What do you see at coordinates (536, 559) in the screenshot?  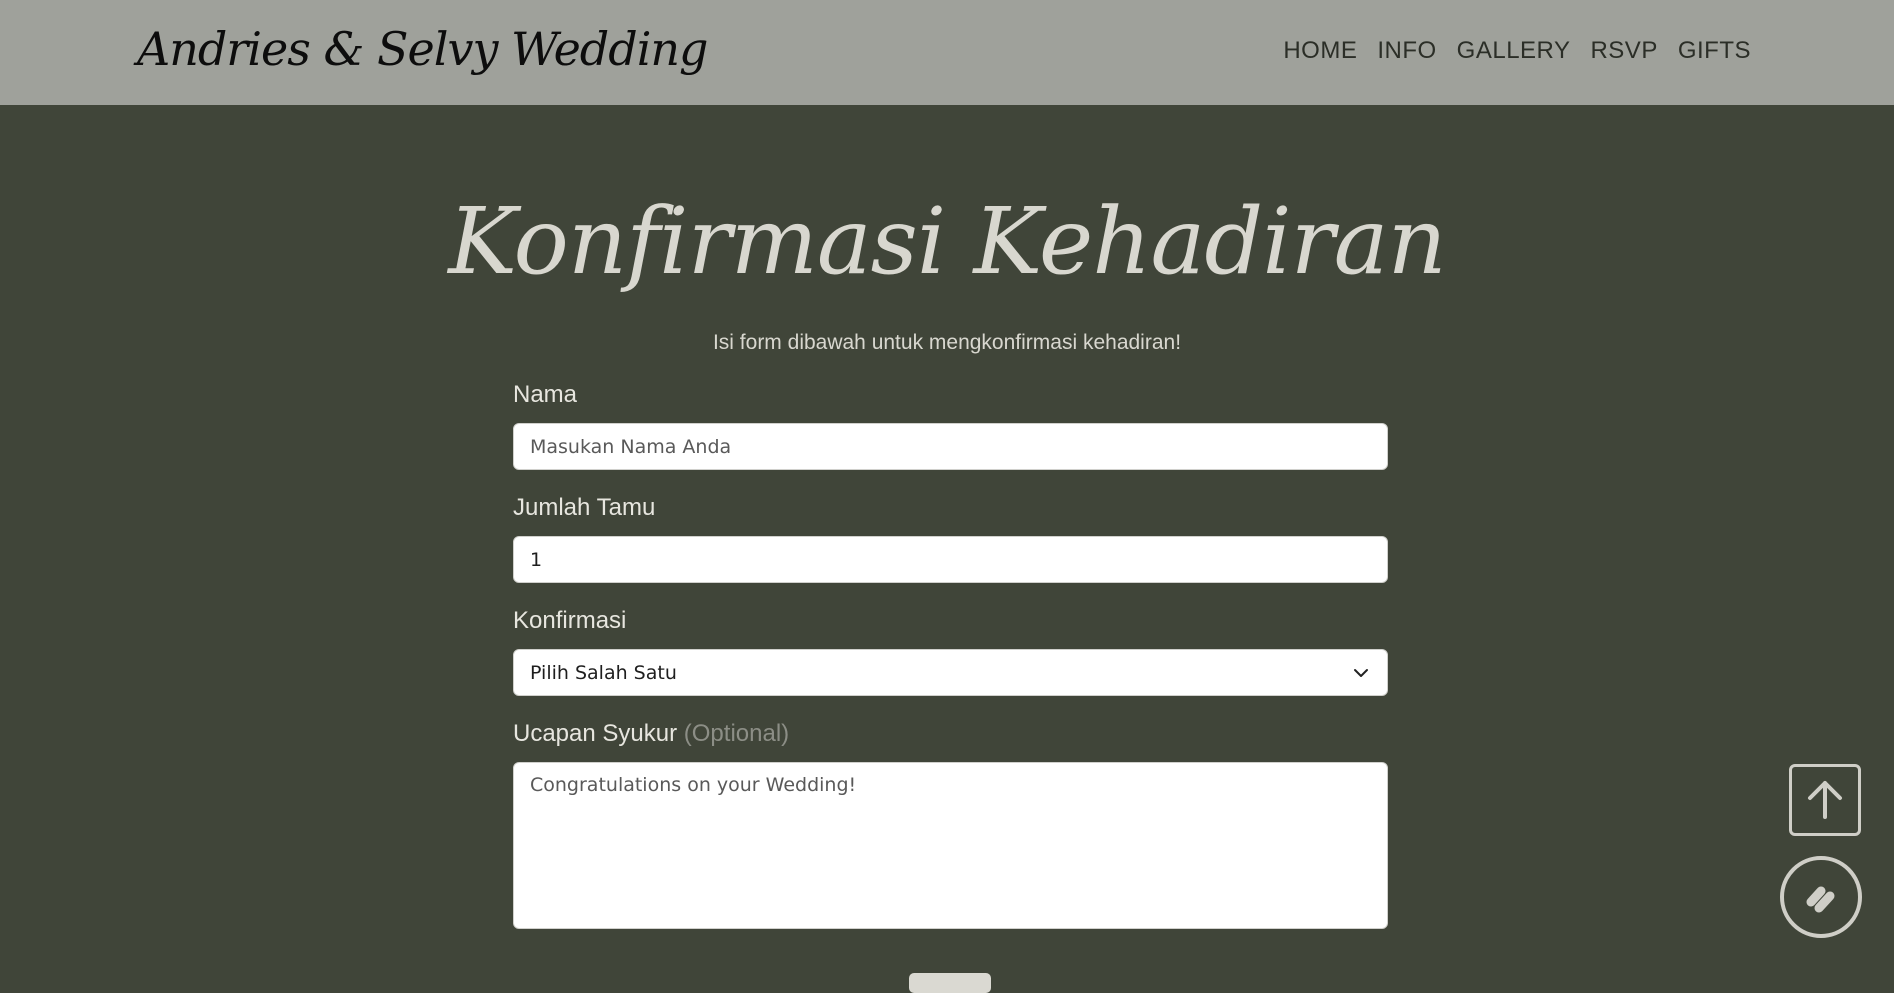 I see `guests-input-value: 1` at bounding box center [536, 559].